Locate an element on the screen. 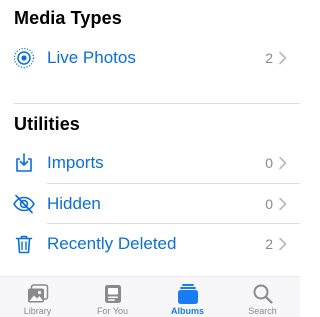 This screenshot has height=317, width=320. tab-for-you: For You is located at coordinates (112, 297).